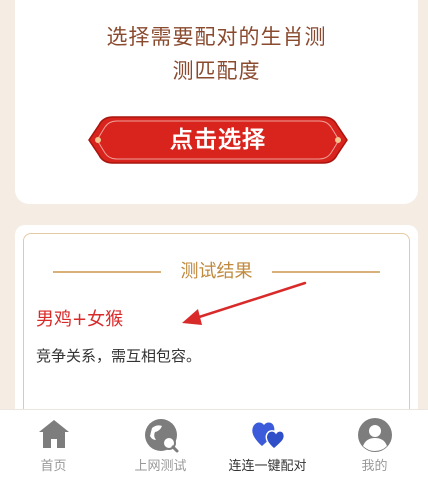 Image resolution: width=428 pixels, height=478 pixels. I want to click on nav-label-home: 首页, so click(53, 466).